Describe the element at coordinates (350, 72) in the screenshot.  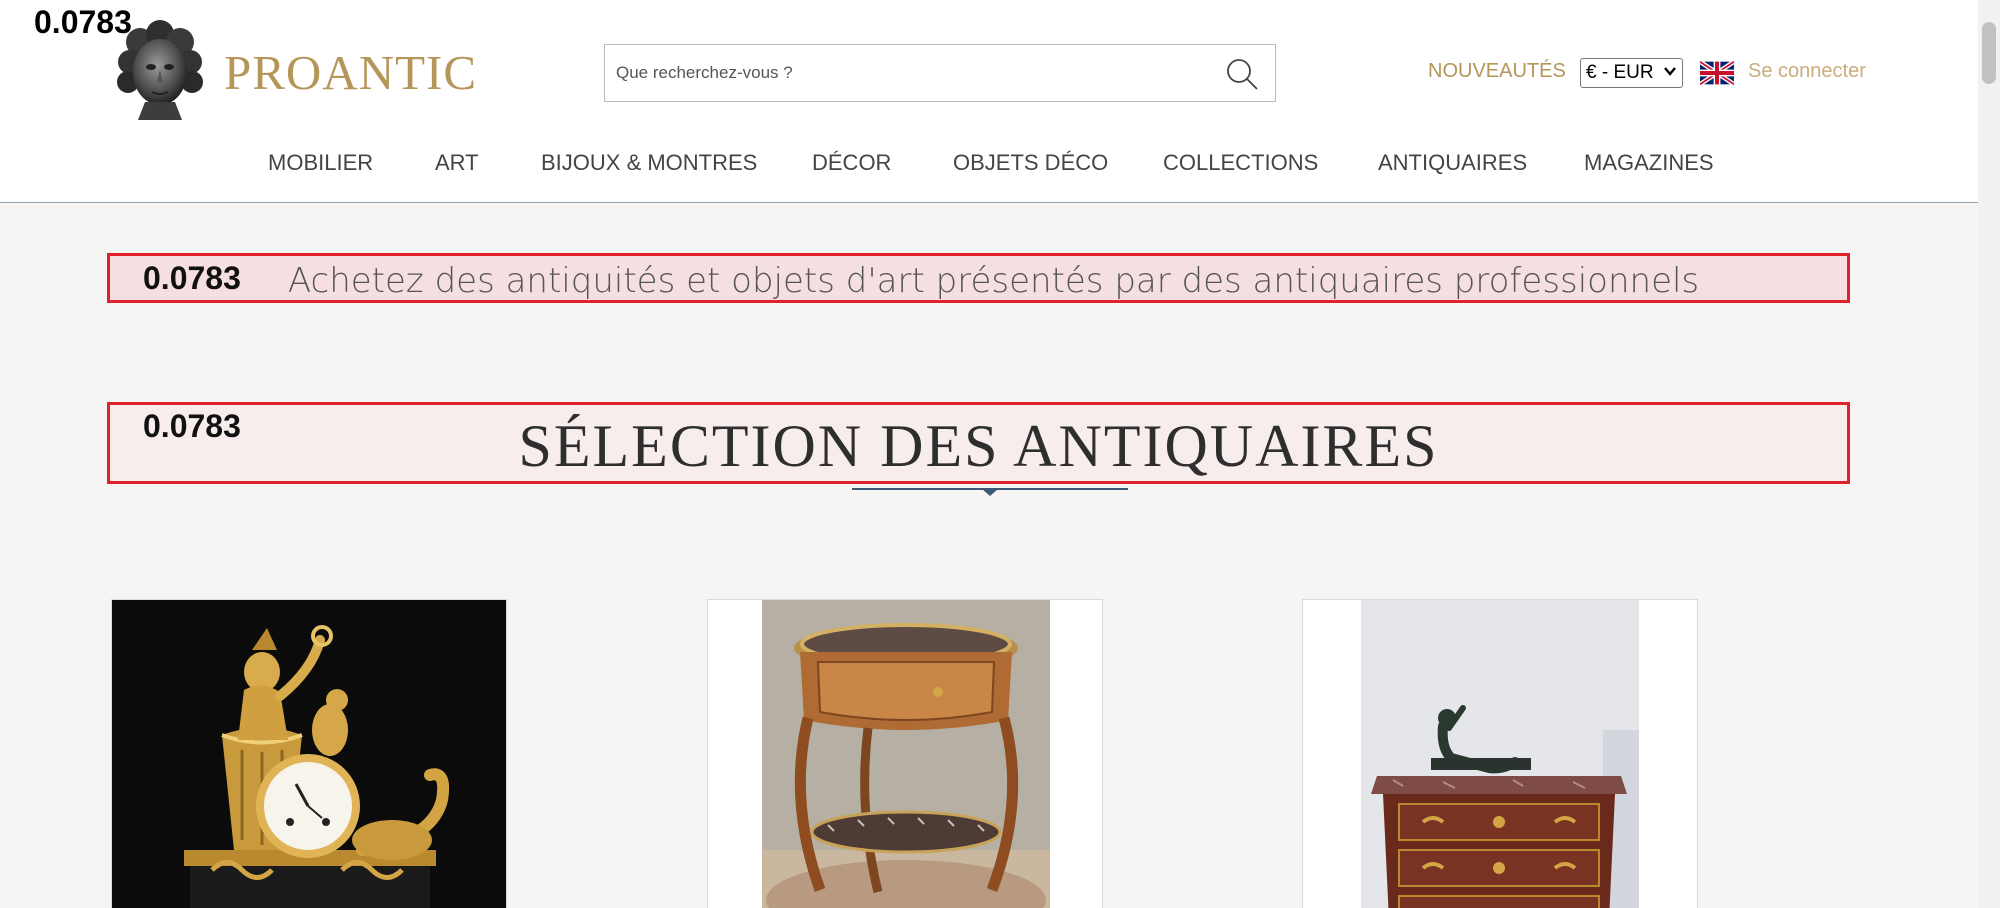
I see `logo-wordmark: PROANTIC` at that location.